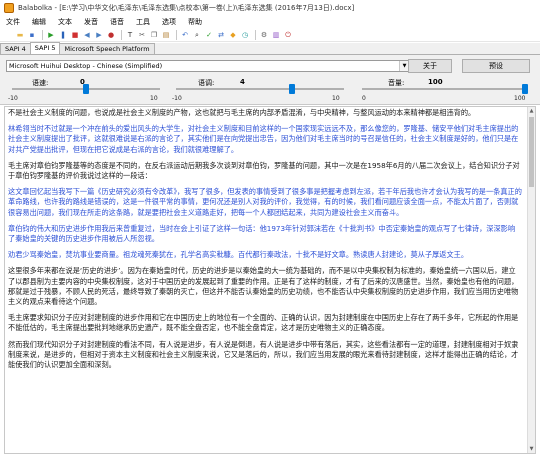 Image resolution: width=540 pixels, height=454 pixels. I want to click on find-icon: ⌕, so click(197, 35).